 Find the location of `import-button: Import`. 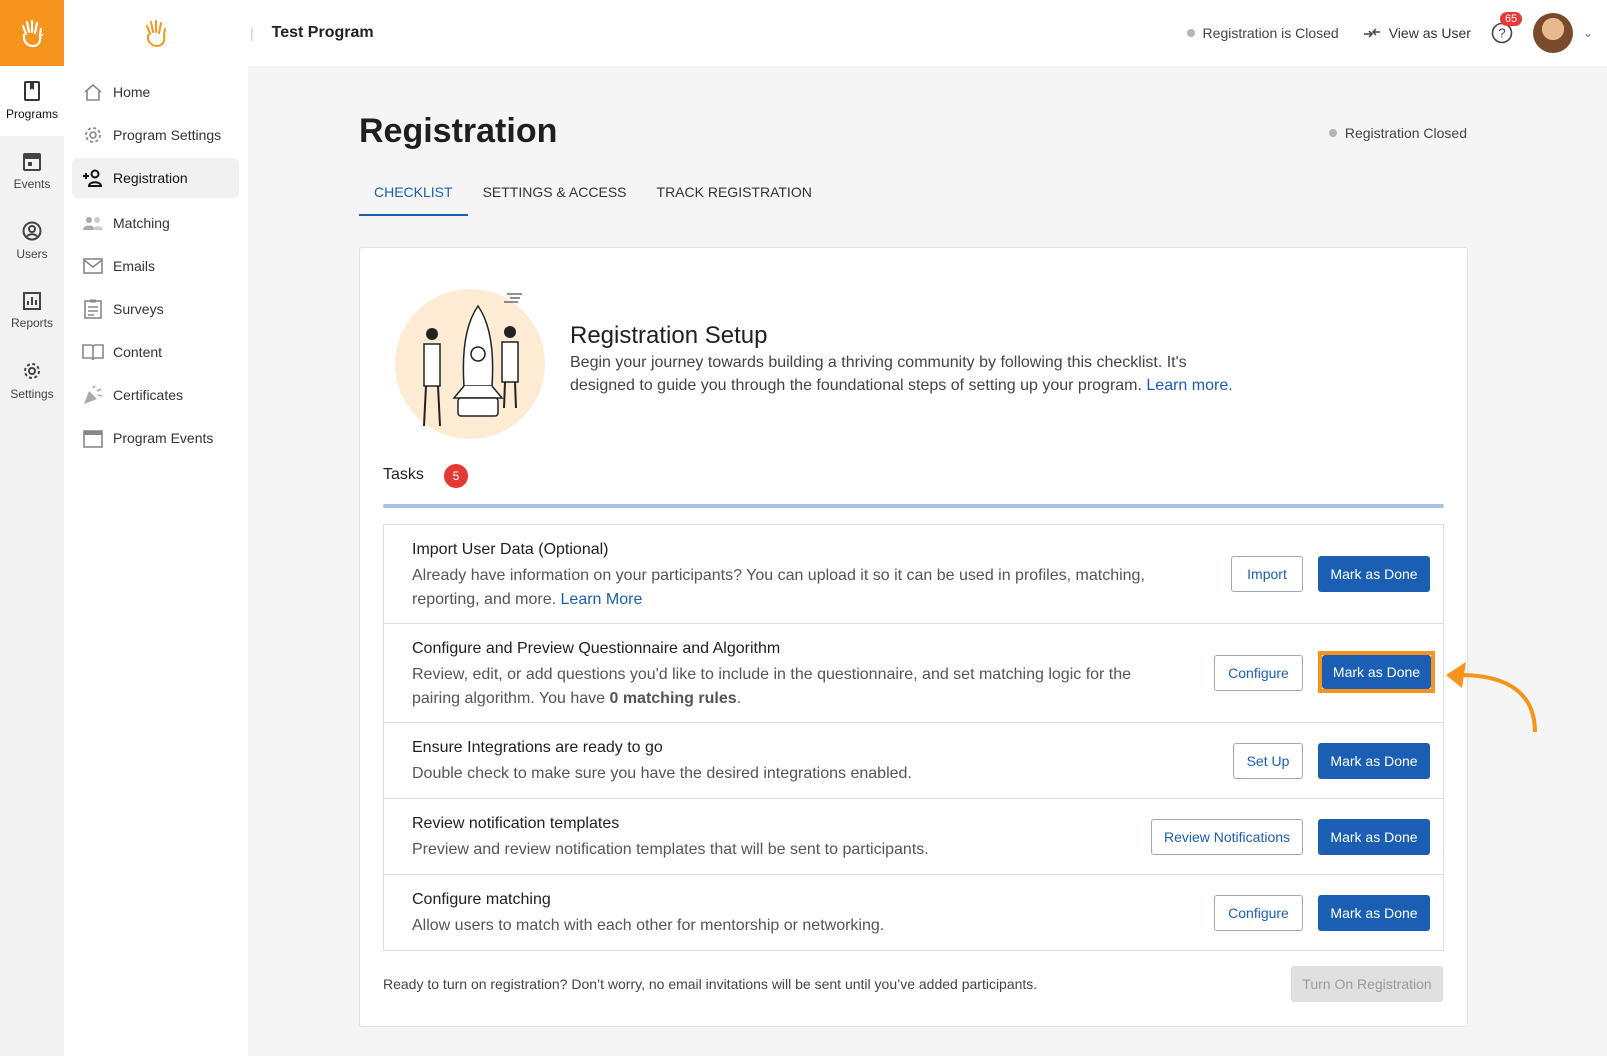

import-button: Import is located at coordinates (1267, 574).